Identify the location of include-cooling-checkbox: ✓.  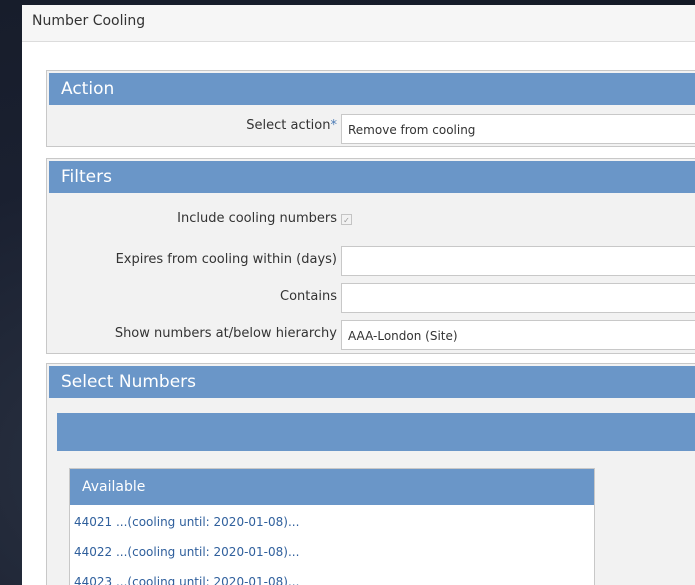
(346, 219).